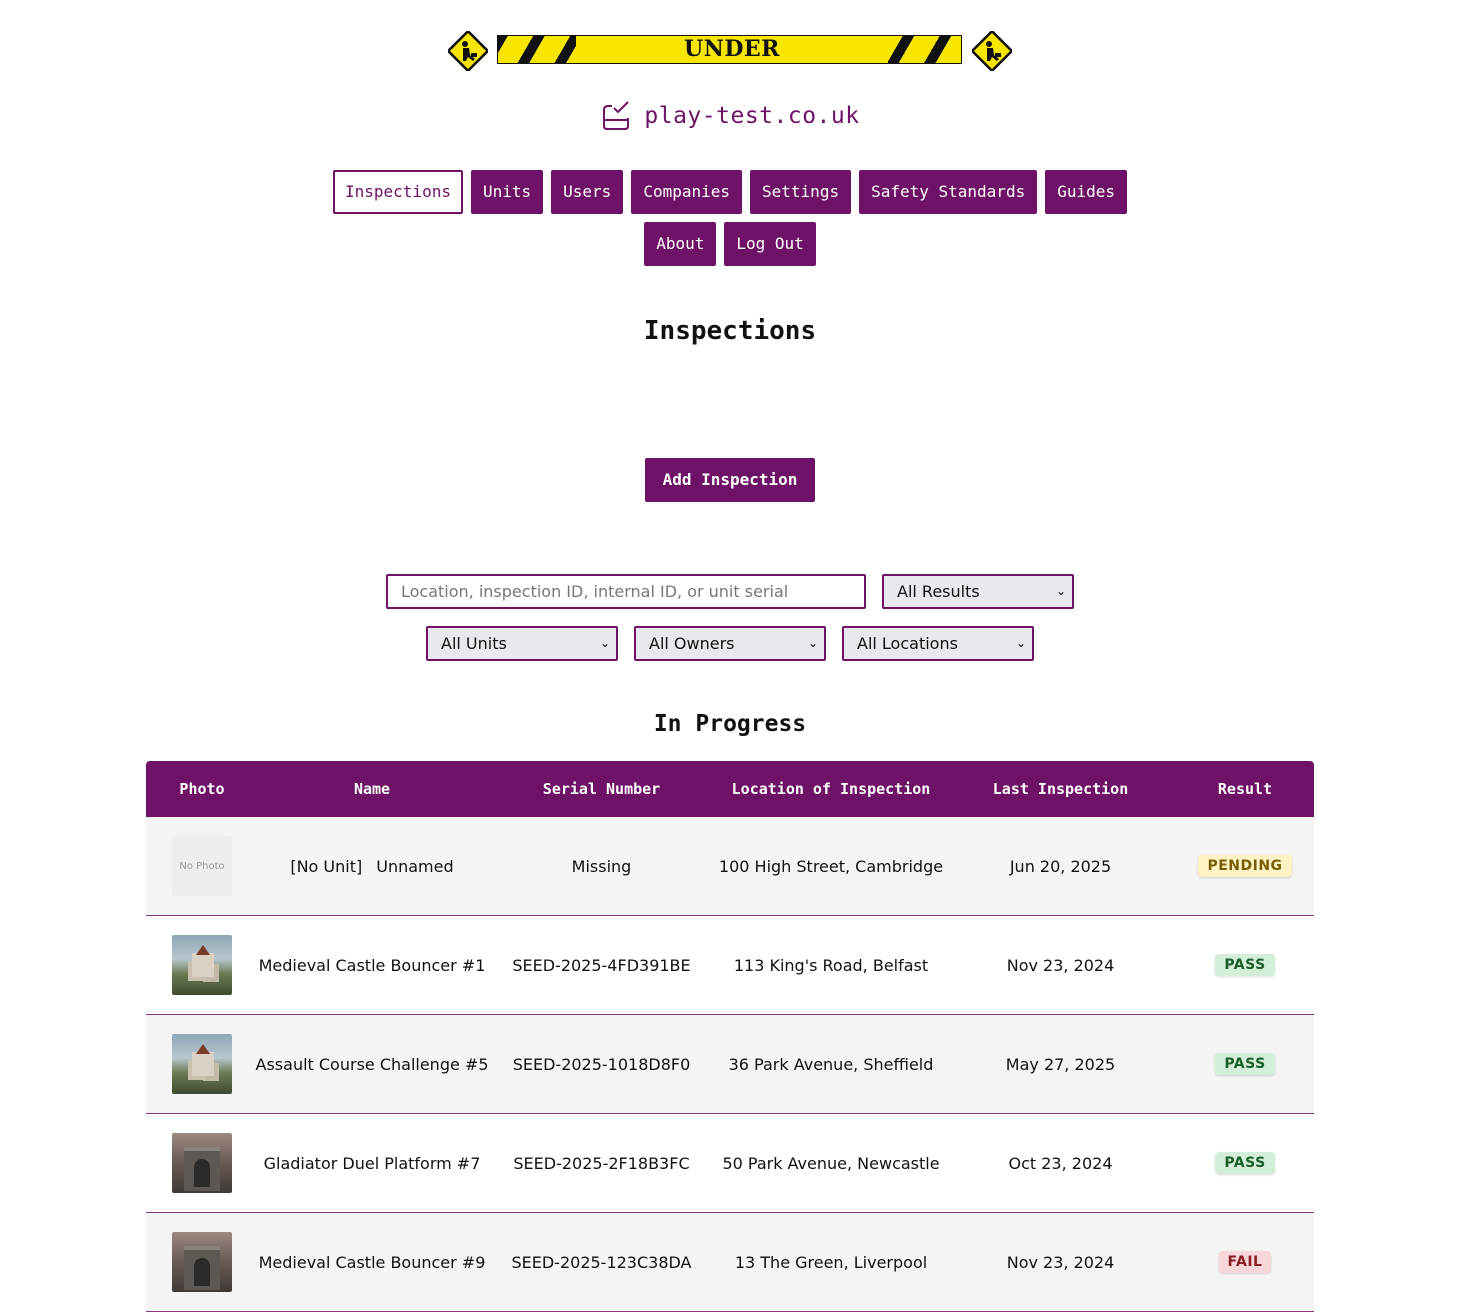 The width and height of the screenshot is (1460, 1312). What do you see at coordinates (202, 866) in the screenshot?
I see `no-photo-placeholder: No Photo` at bounding box center [202, 866].